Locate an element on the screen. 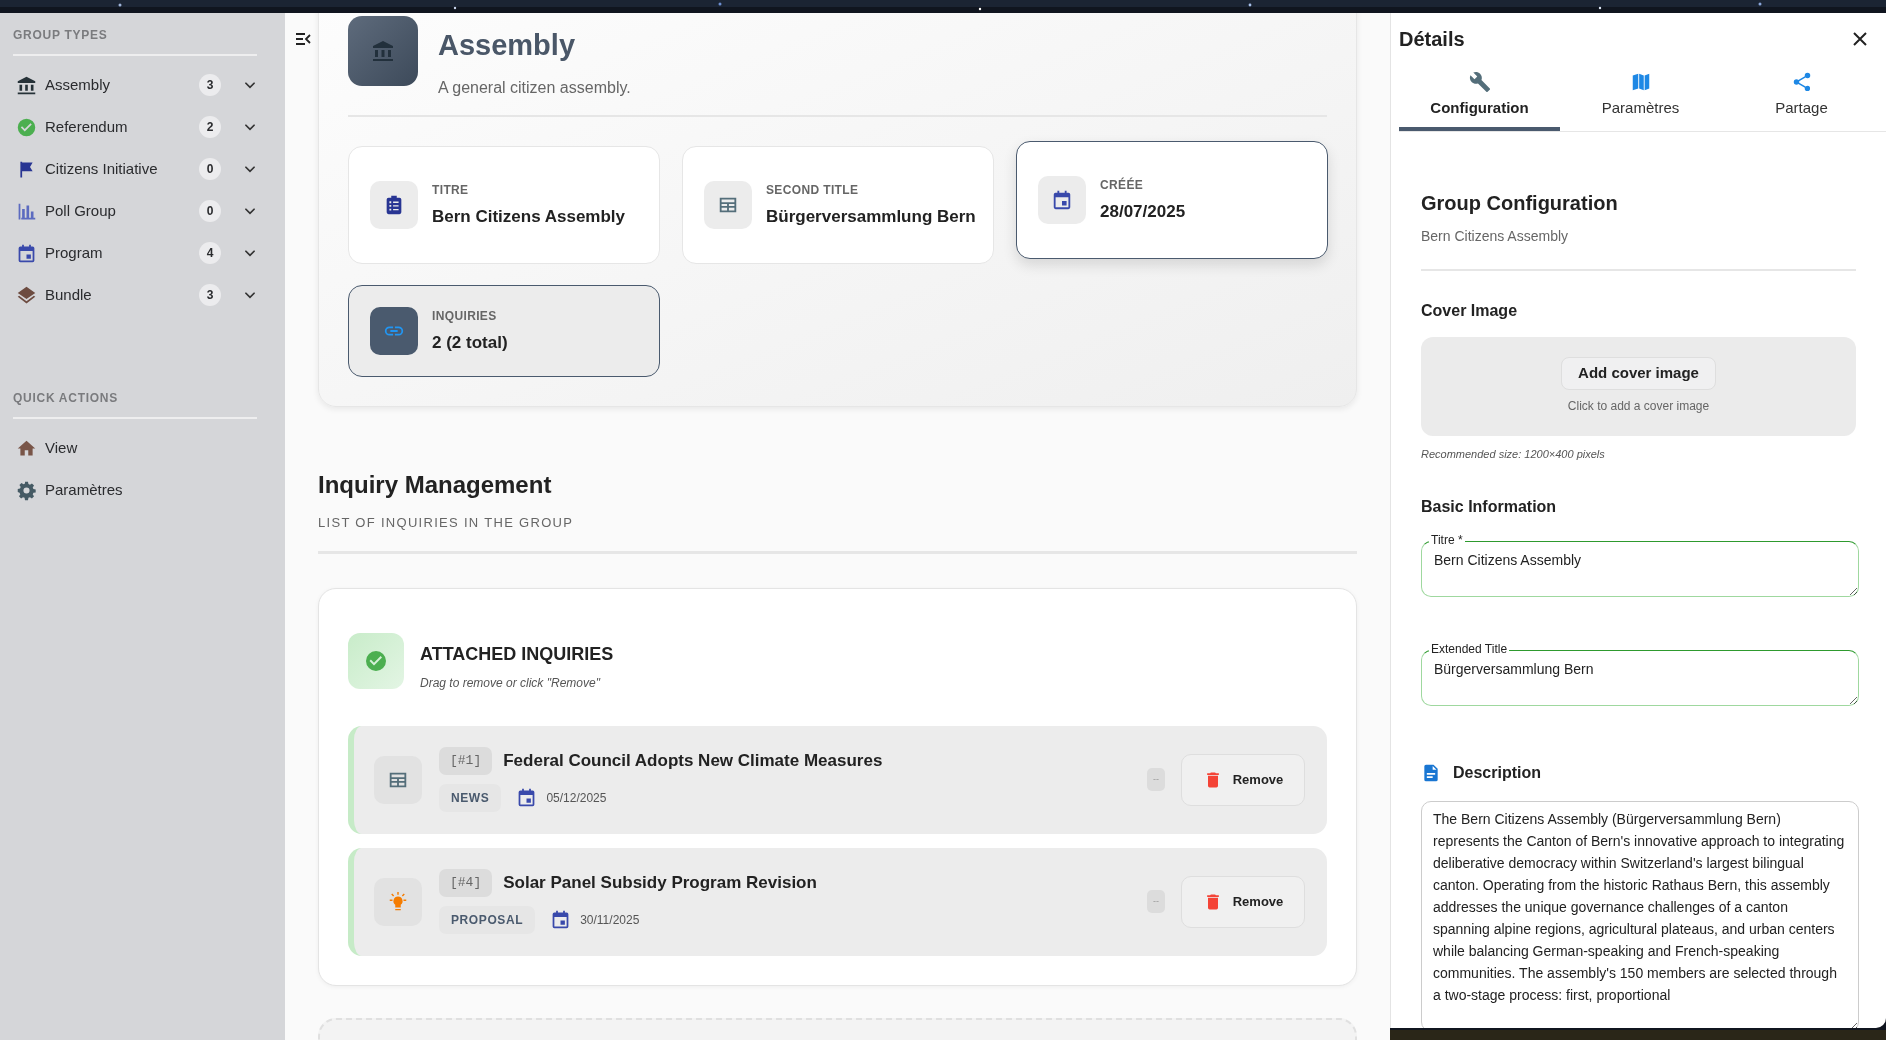 This screenshot has height=1040, width=1886. description-field: The Bern Citizens Assembly (Bürgerversammlung Bern) represents the Canton of Bern's innovative approach to integrating deliberative democracy within Switzerland's largest bilingual canton. Operating from the historic Rathaus Bern, this assembly addresses the unique governance challenges of a canton spanning alpine regions, agricultural plateaus, and urban centers while balancing German-speaking and French-speaking communities. The assembly's 150 members are selected through a two-stage process: first, proportional is located at coordinates (1640, 914).